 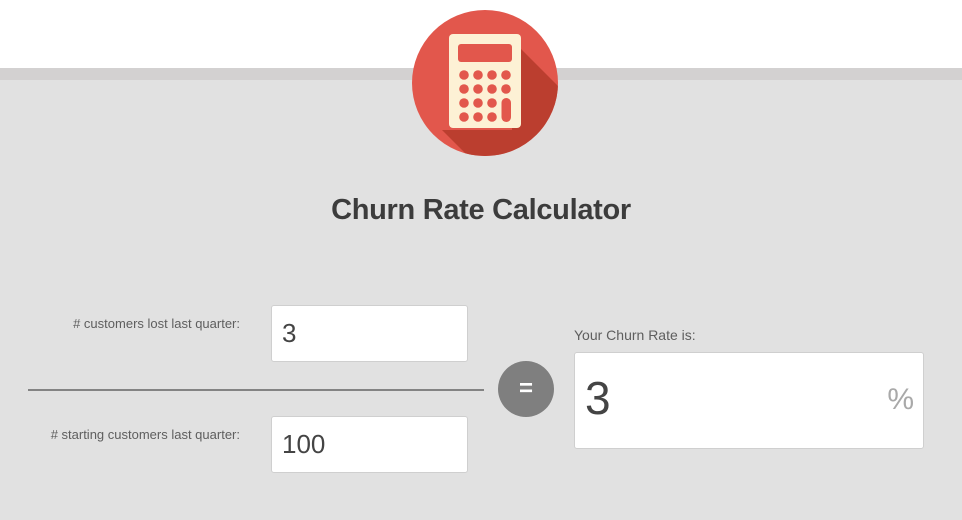 What do you see at coordinates (526, 389) in the screenshot?
I see `equals-icon: =` at bounding box center [526, 389].